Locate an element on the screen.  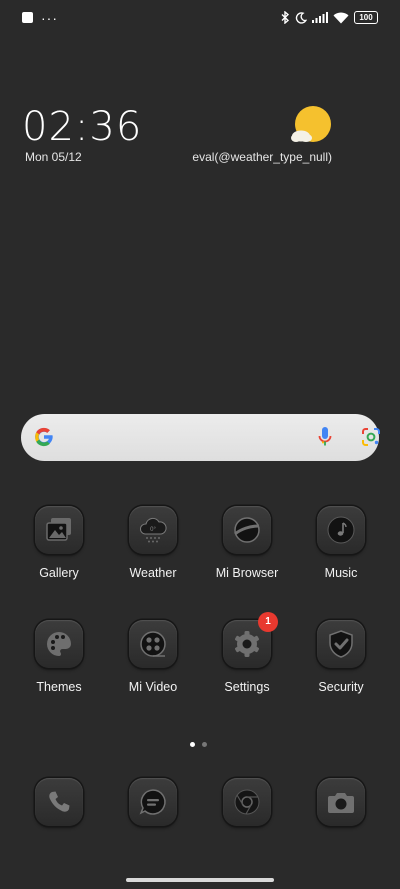
signal-icon is located at coordinates (320, 17).